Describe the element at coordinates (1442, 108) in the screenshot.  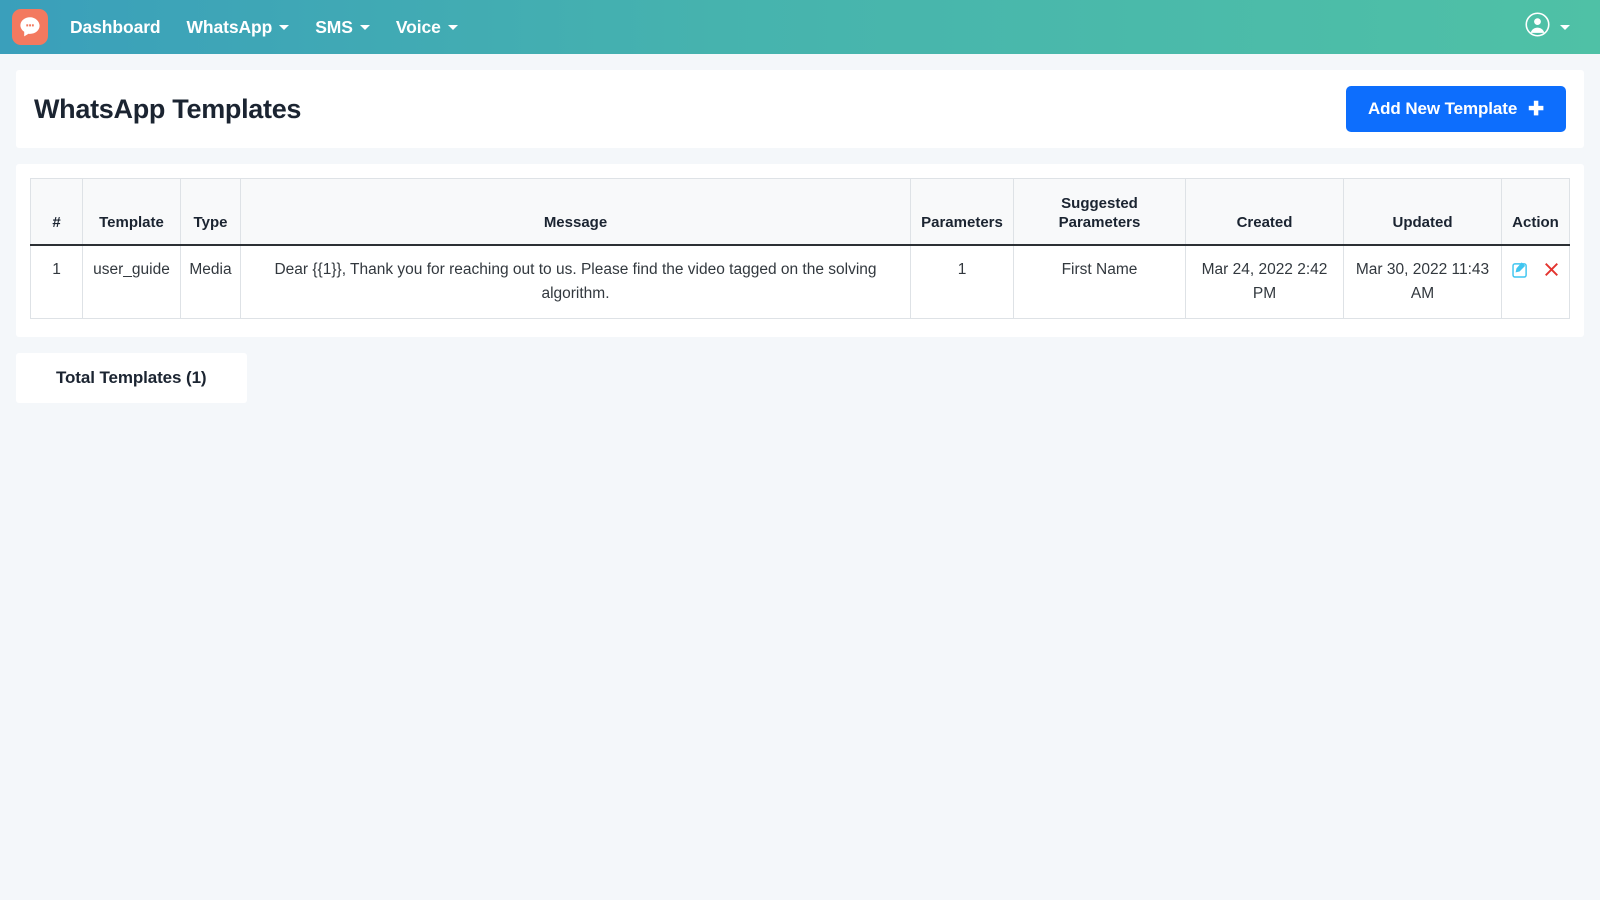
I see `add-new-template-label: Add New Template` at that location.